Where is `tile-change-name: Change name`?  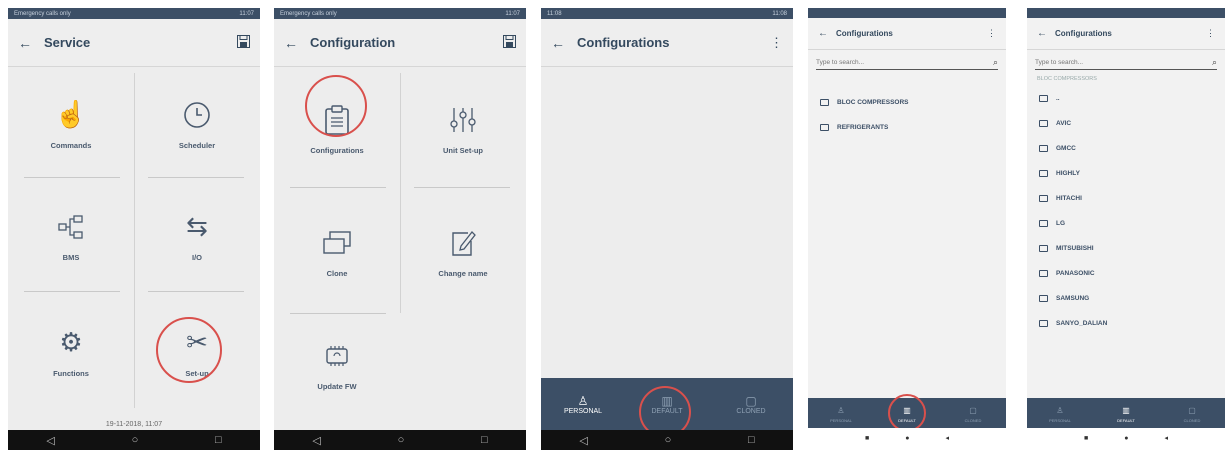
tile-change-name: Change name is located at coordinates (463, 250).